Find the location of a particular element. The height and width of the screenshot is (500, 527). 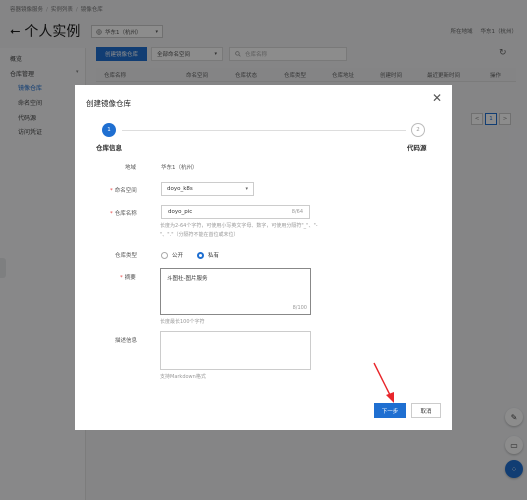

repo-name-value: doyo_pic is located at coordinates (180, 212).